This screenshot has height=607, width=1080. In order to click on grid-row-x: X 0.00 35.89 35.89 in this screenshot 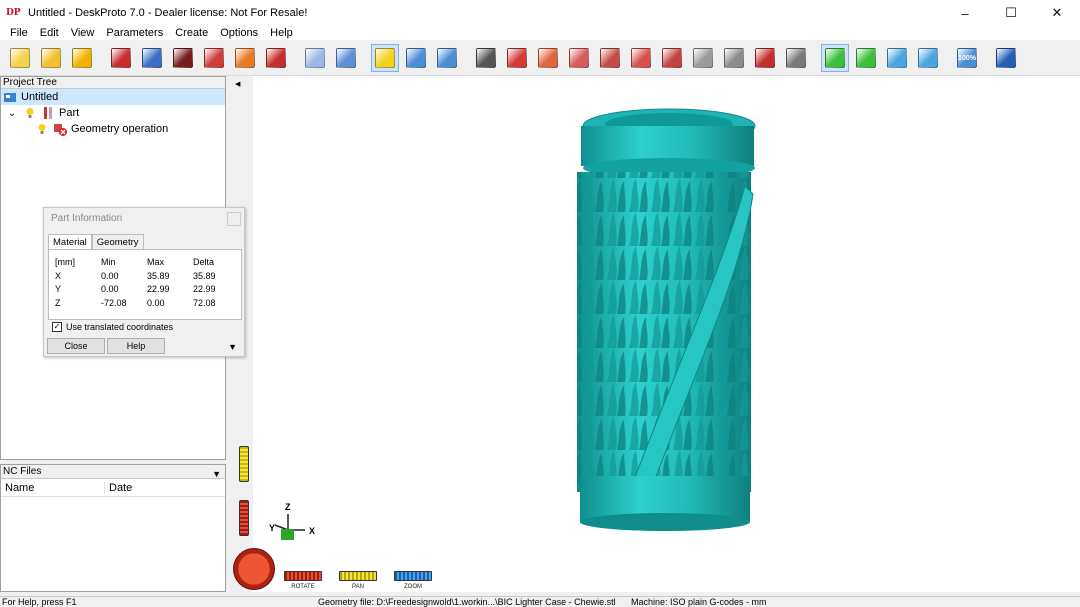, I will do `click(145, 277)`.